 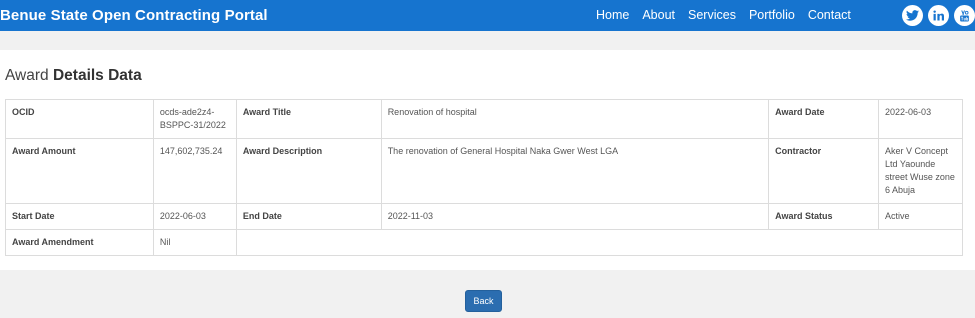 What do you see at coordinates (308, 119) in the screenshot?
I see `award-title-label: Award Title` at bounding box center [308, 119].